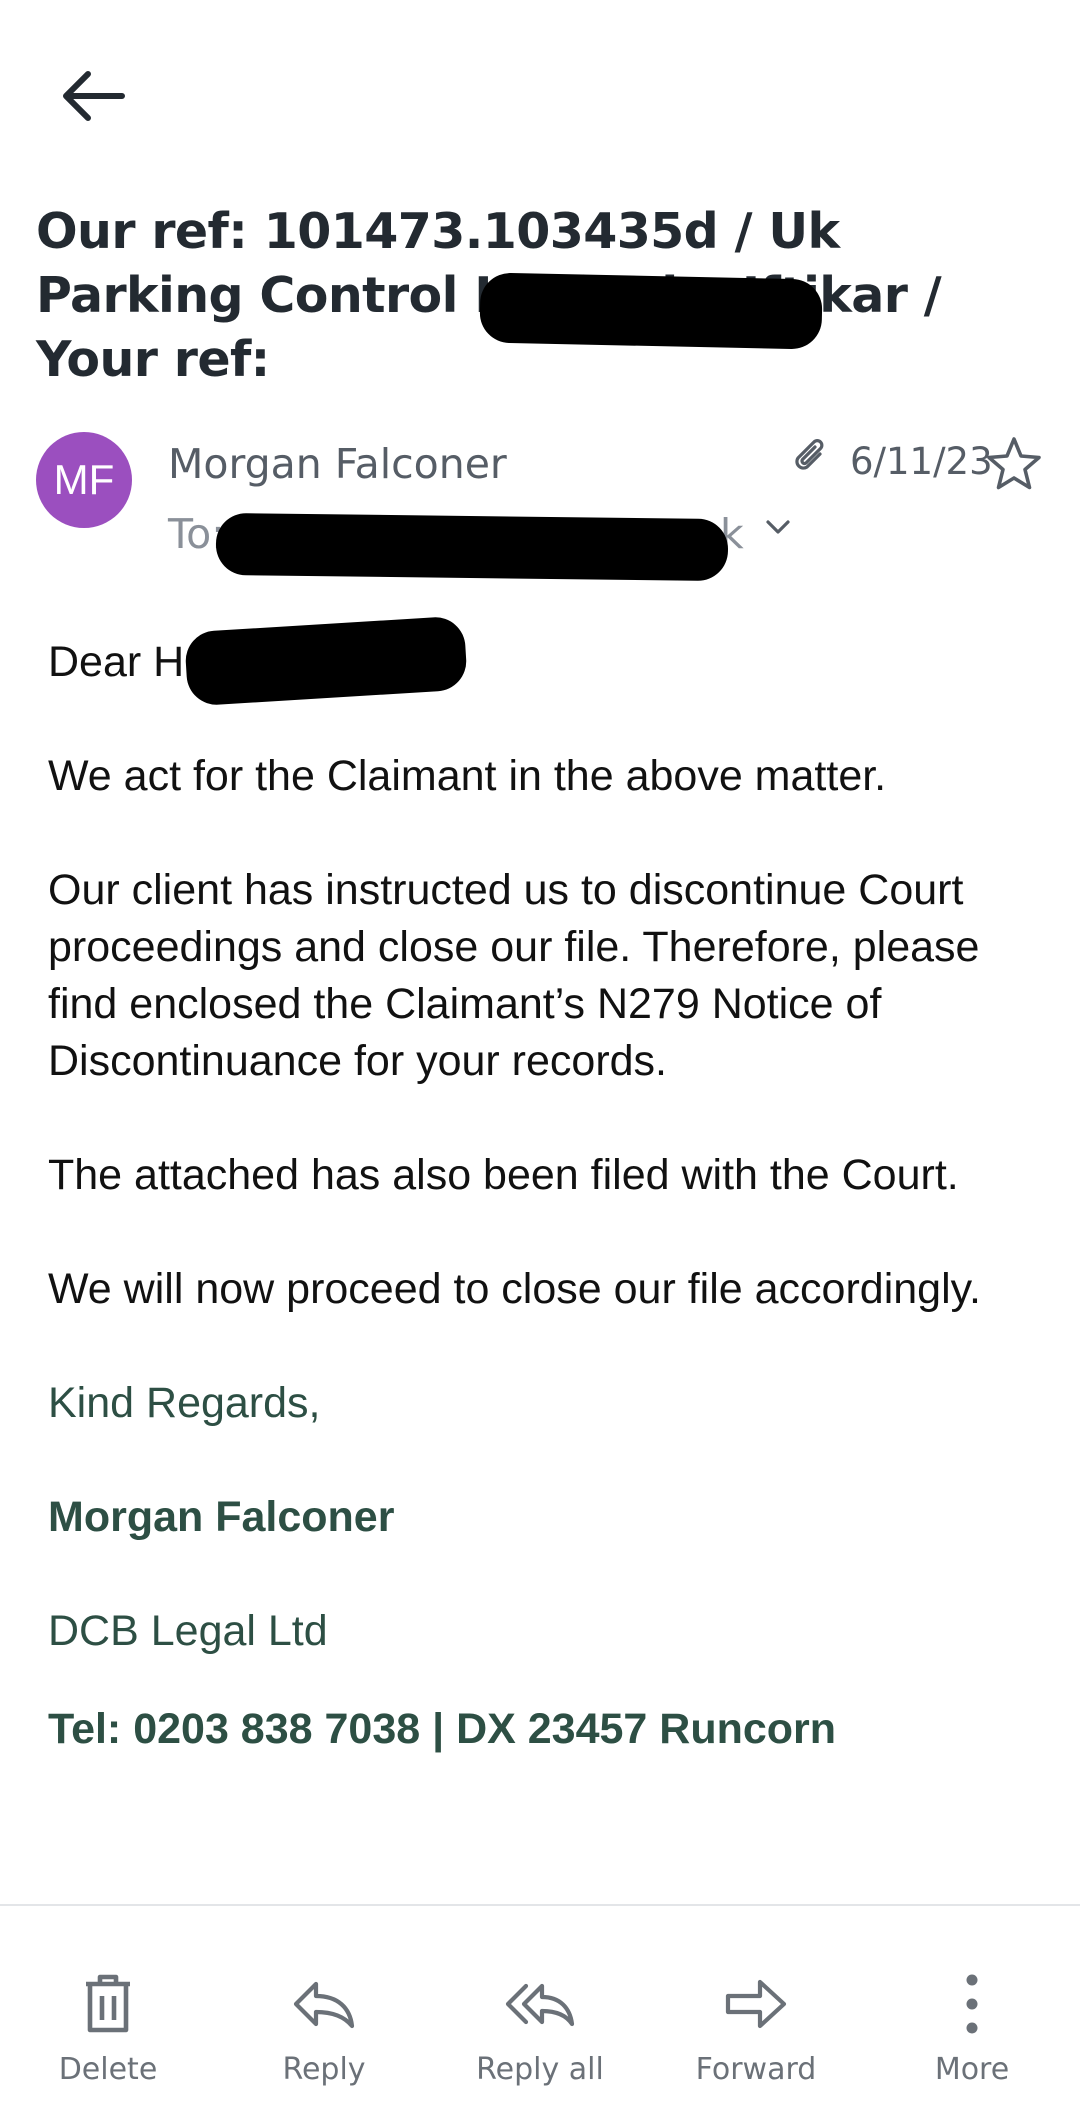  I want to click on delete-label: Delete, so click(108, 2069).